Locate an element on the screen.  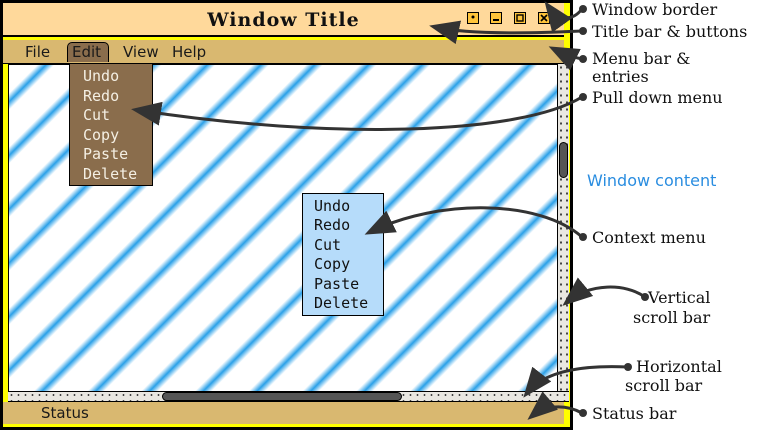
context-item-paste: Paste is located at coordinates (336, 284).